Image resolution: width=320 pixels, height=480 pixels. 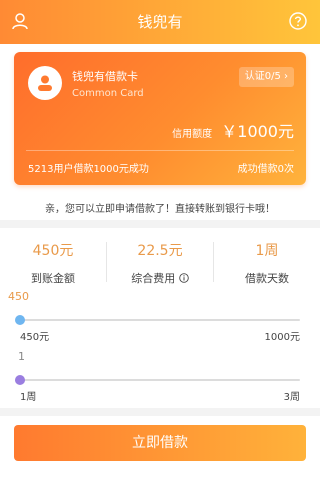 I want to click on summary-fee-label-wrap: 综合费用, so click(x=160, y=278).